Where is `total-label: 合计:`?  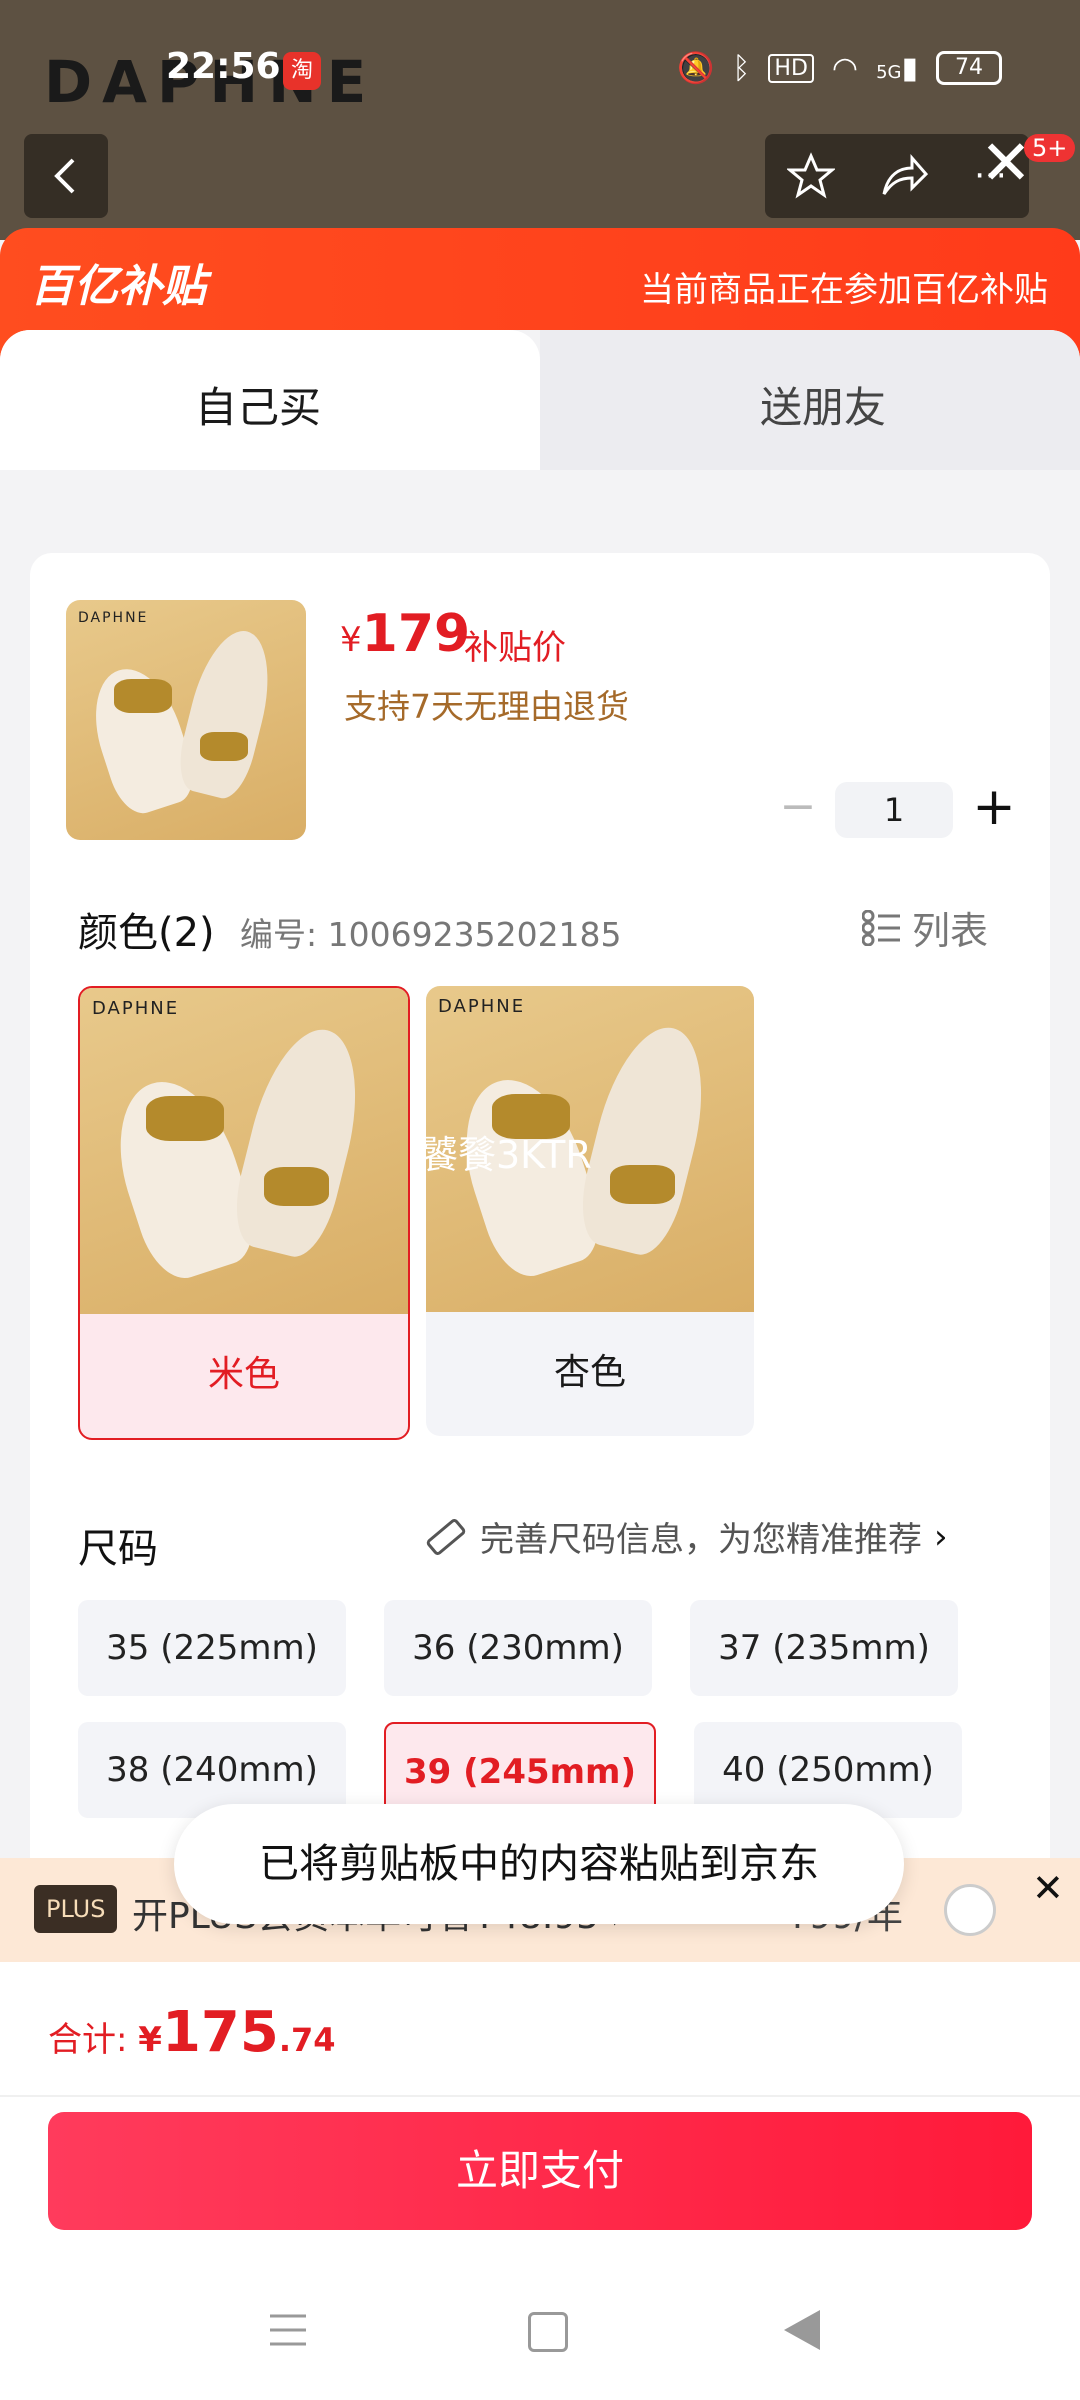 total-label: 合计: is located at coordinates (93, 2040).